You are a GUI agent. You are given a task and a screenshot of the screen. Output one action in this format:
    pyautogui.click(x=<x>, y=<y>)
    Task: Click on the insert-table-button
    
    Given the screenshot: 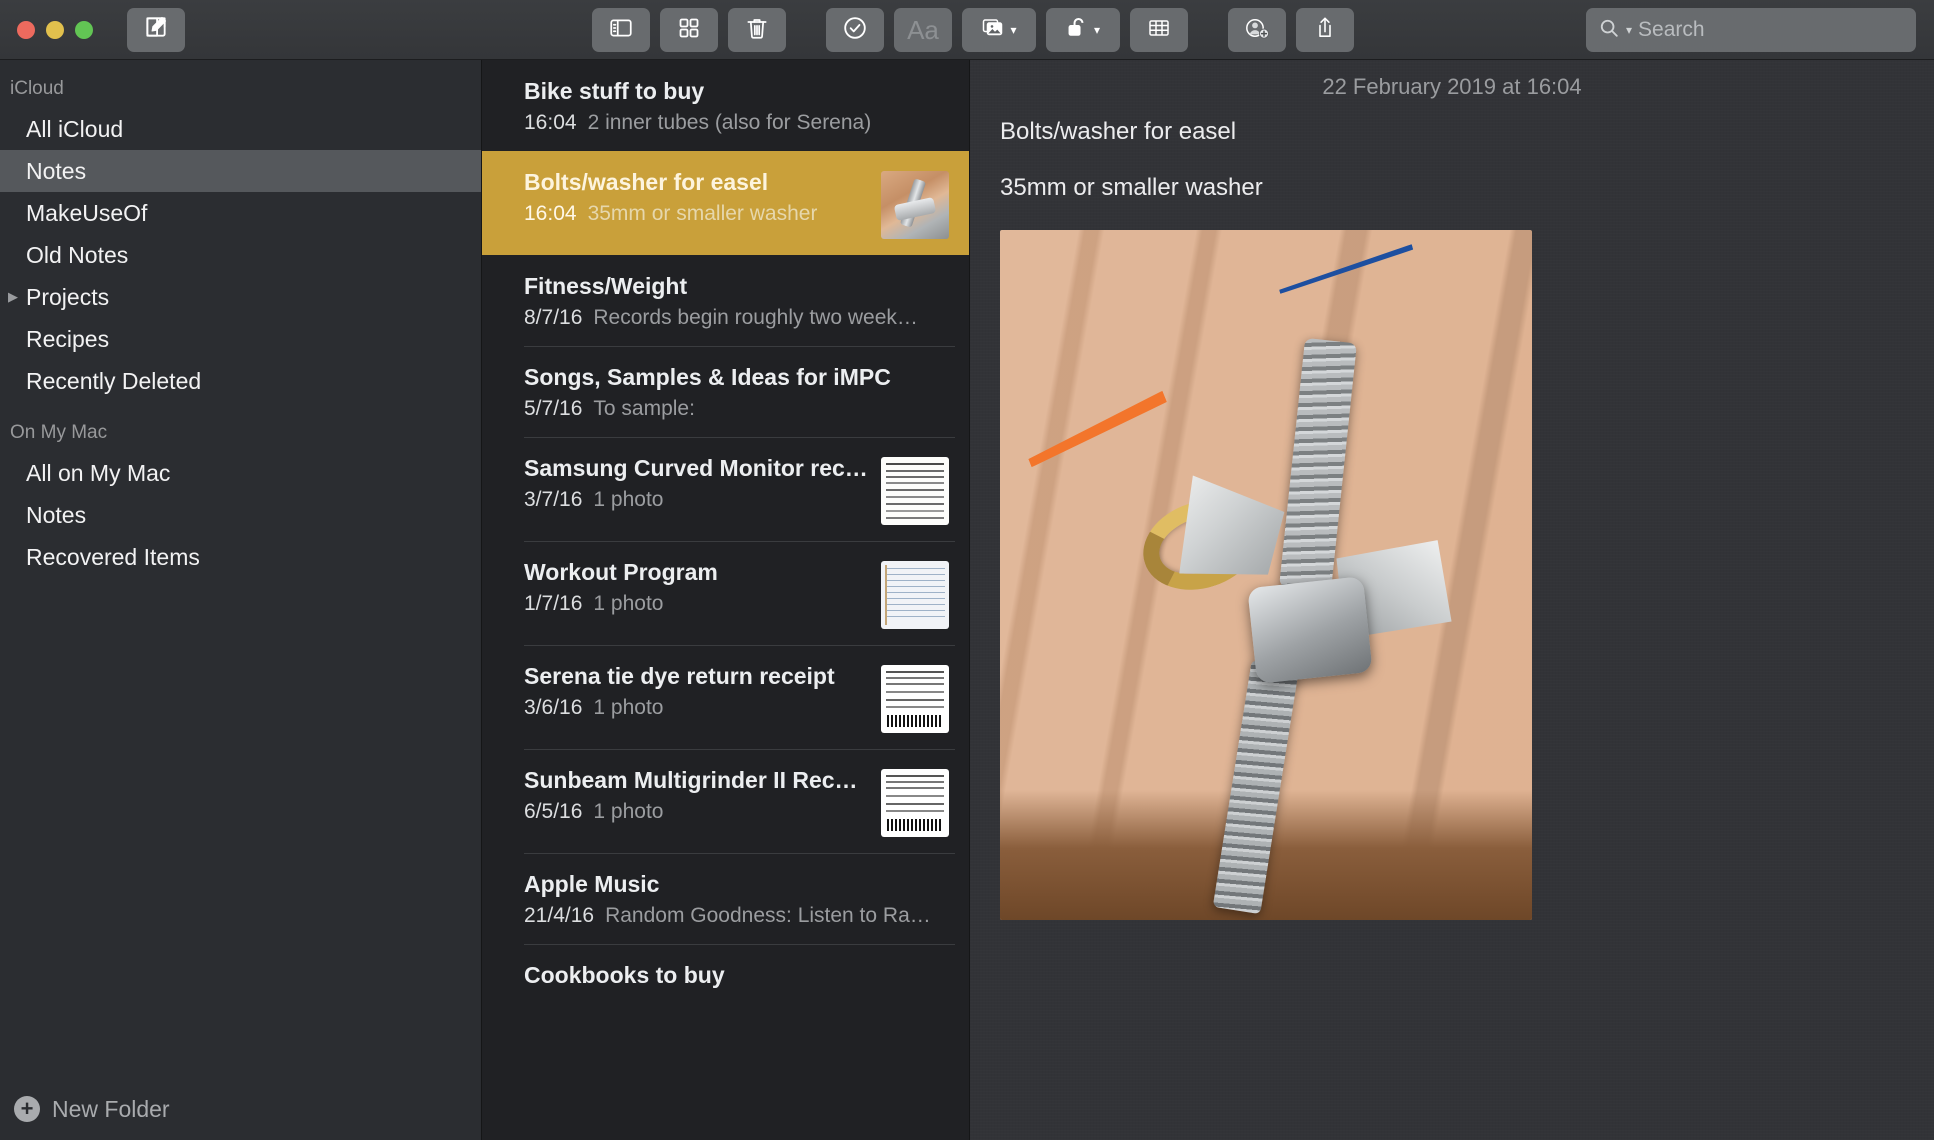 What is the action you would take?
    pyautogui.click(x=1159, y=30)
    